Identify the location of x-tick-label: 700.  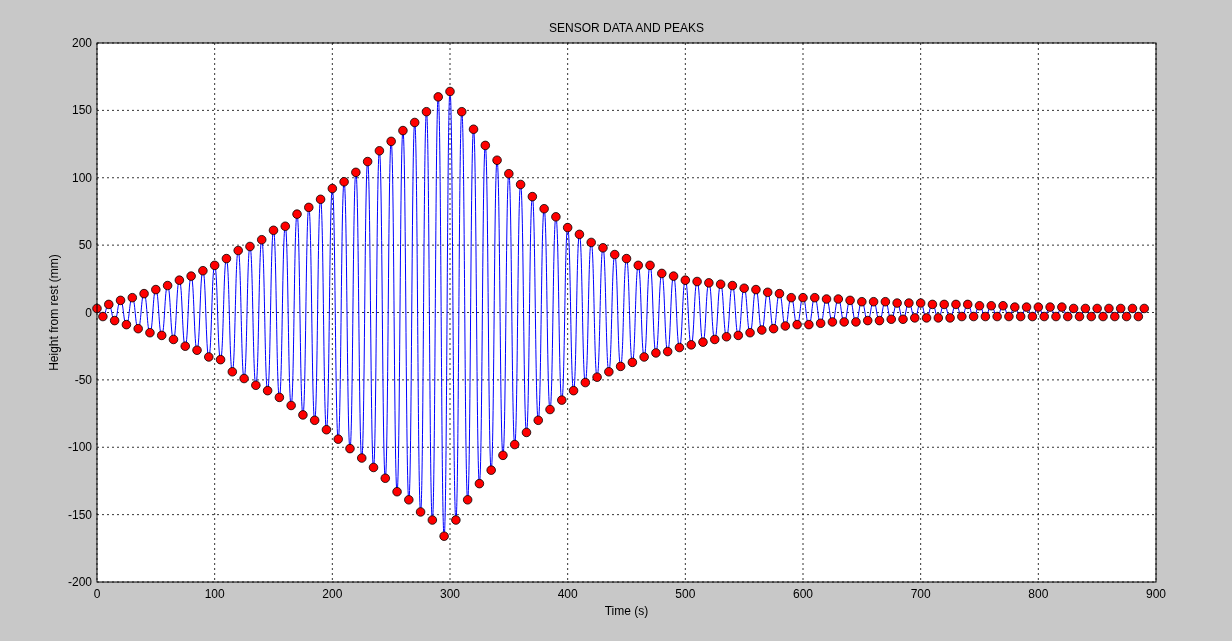
(920, 594).